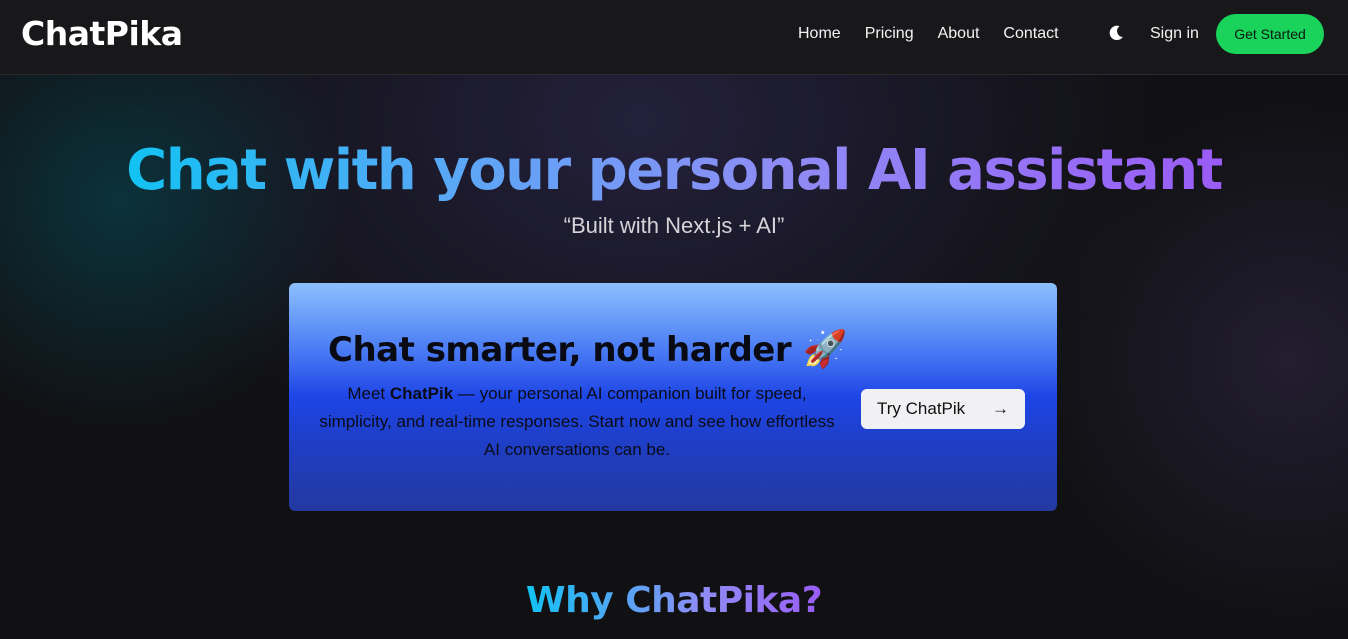  What do you see at coordinates (889, 34) in the screenshot?
I see `nav-pricing: Pricing` at bounding box center [889, 34].